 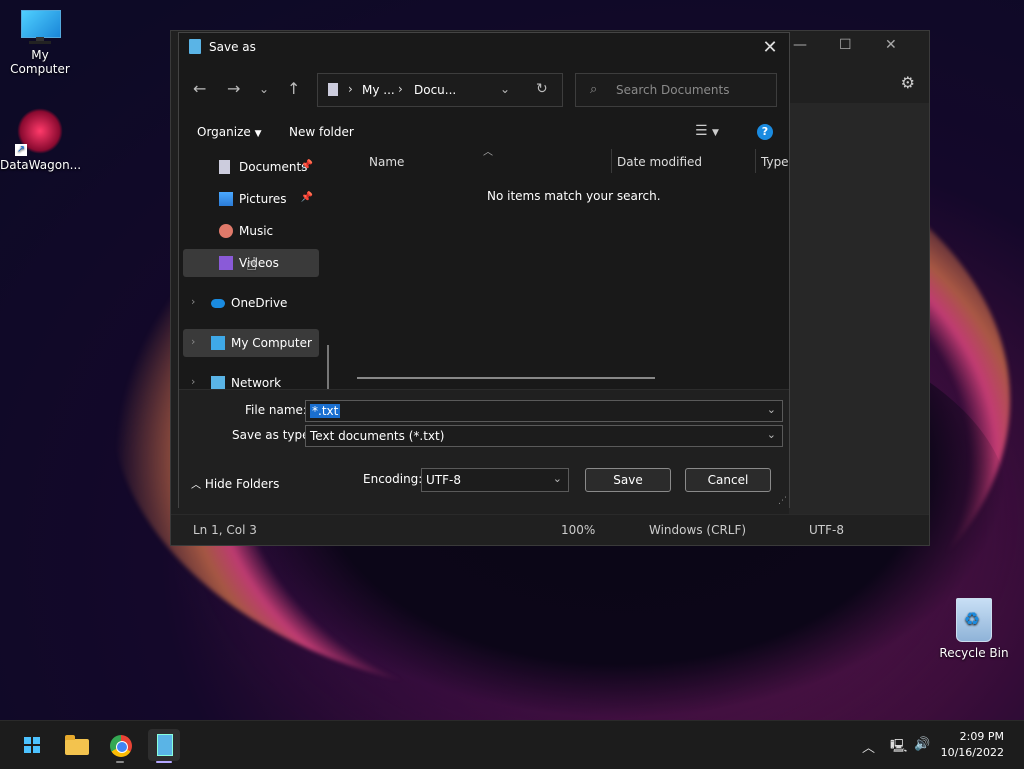 What do you see at coordinates (21, 150) in the screenshot?
I see `shortcut-arrow-icon: ↗` at bounding box center [21, 150].